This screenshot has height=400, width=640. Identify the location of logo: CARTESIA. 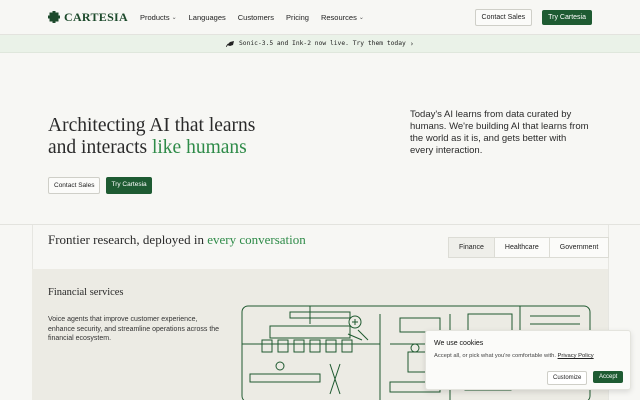
(88, 17).